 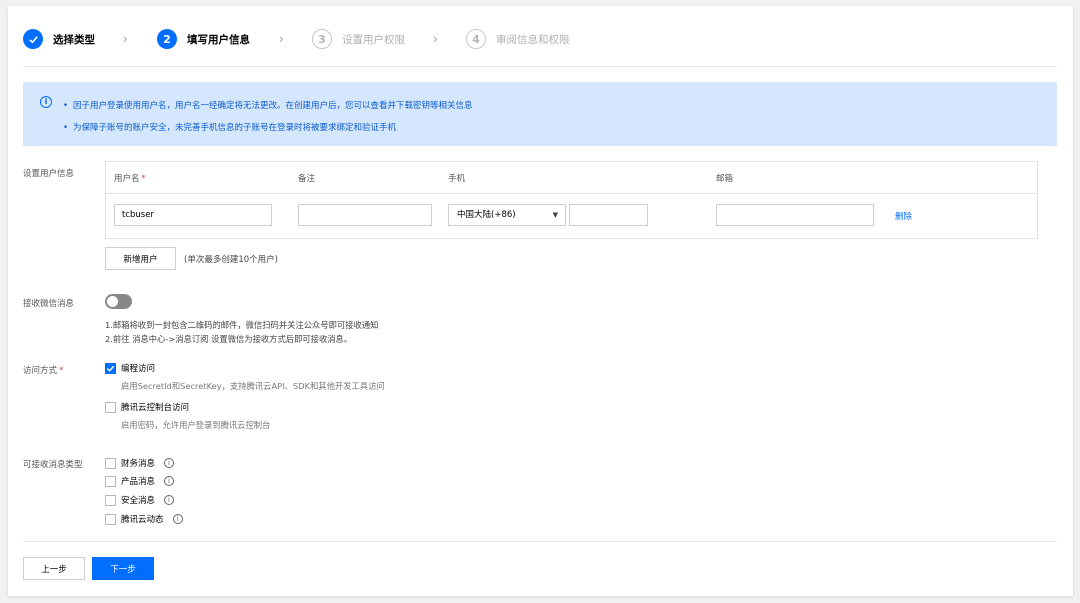 What do you see at coordinates (373, 39) in the screenshot?
I see `step-label: 设置用户权限` at bounding box center [373, 39].